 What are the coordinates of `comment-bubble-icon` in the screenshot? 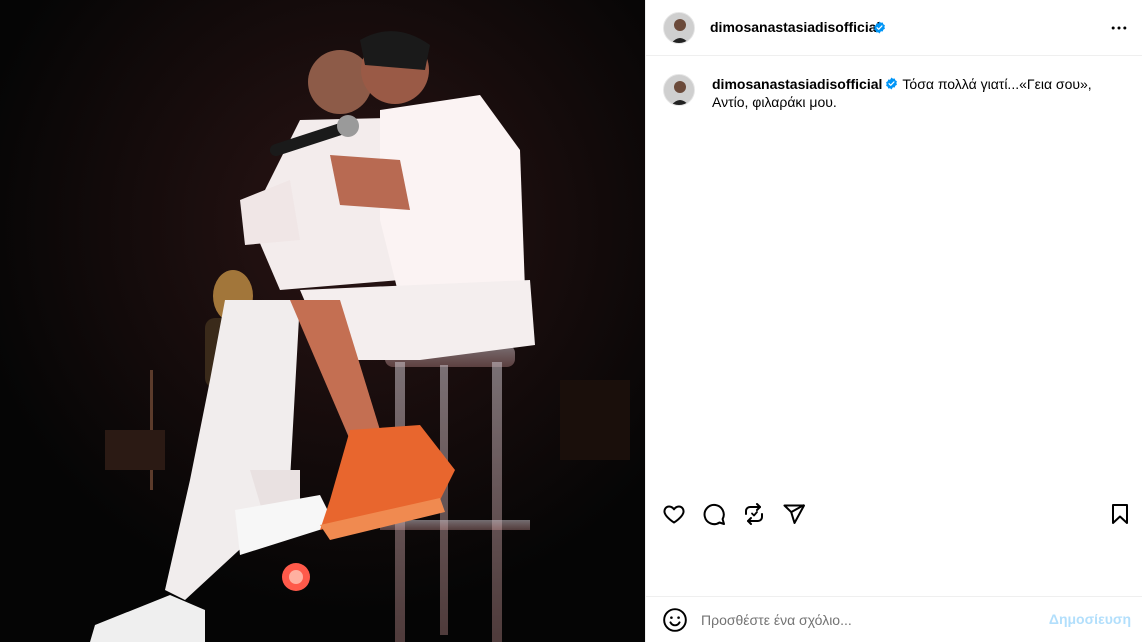 It's located at (714, 514).